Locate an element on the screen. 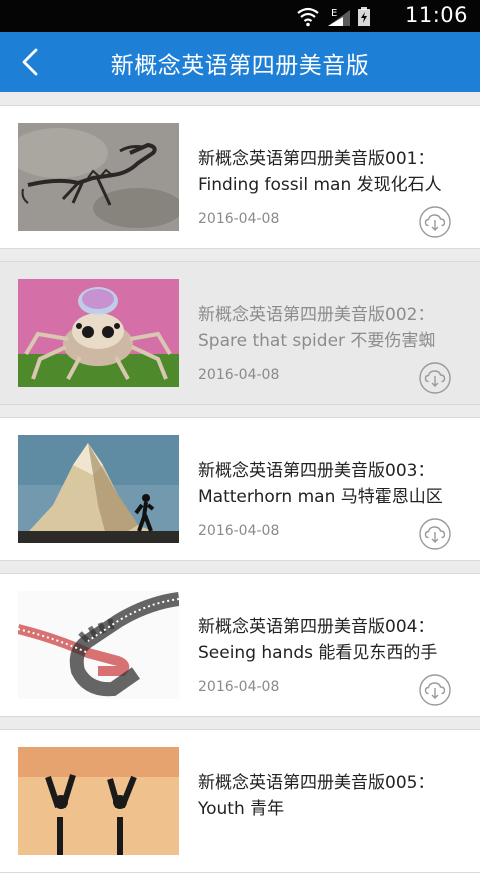 The width and height of the screenshot is (480, 873). lesson-title-line2: Finding fossil man 发现化石人 is located at coordinates (320, 185).